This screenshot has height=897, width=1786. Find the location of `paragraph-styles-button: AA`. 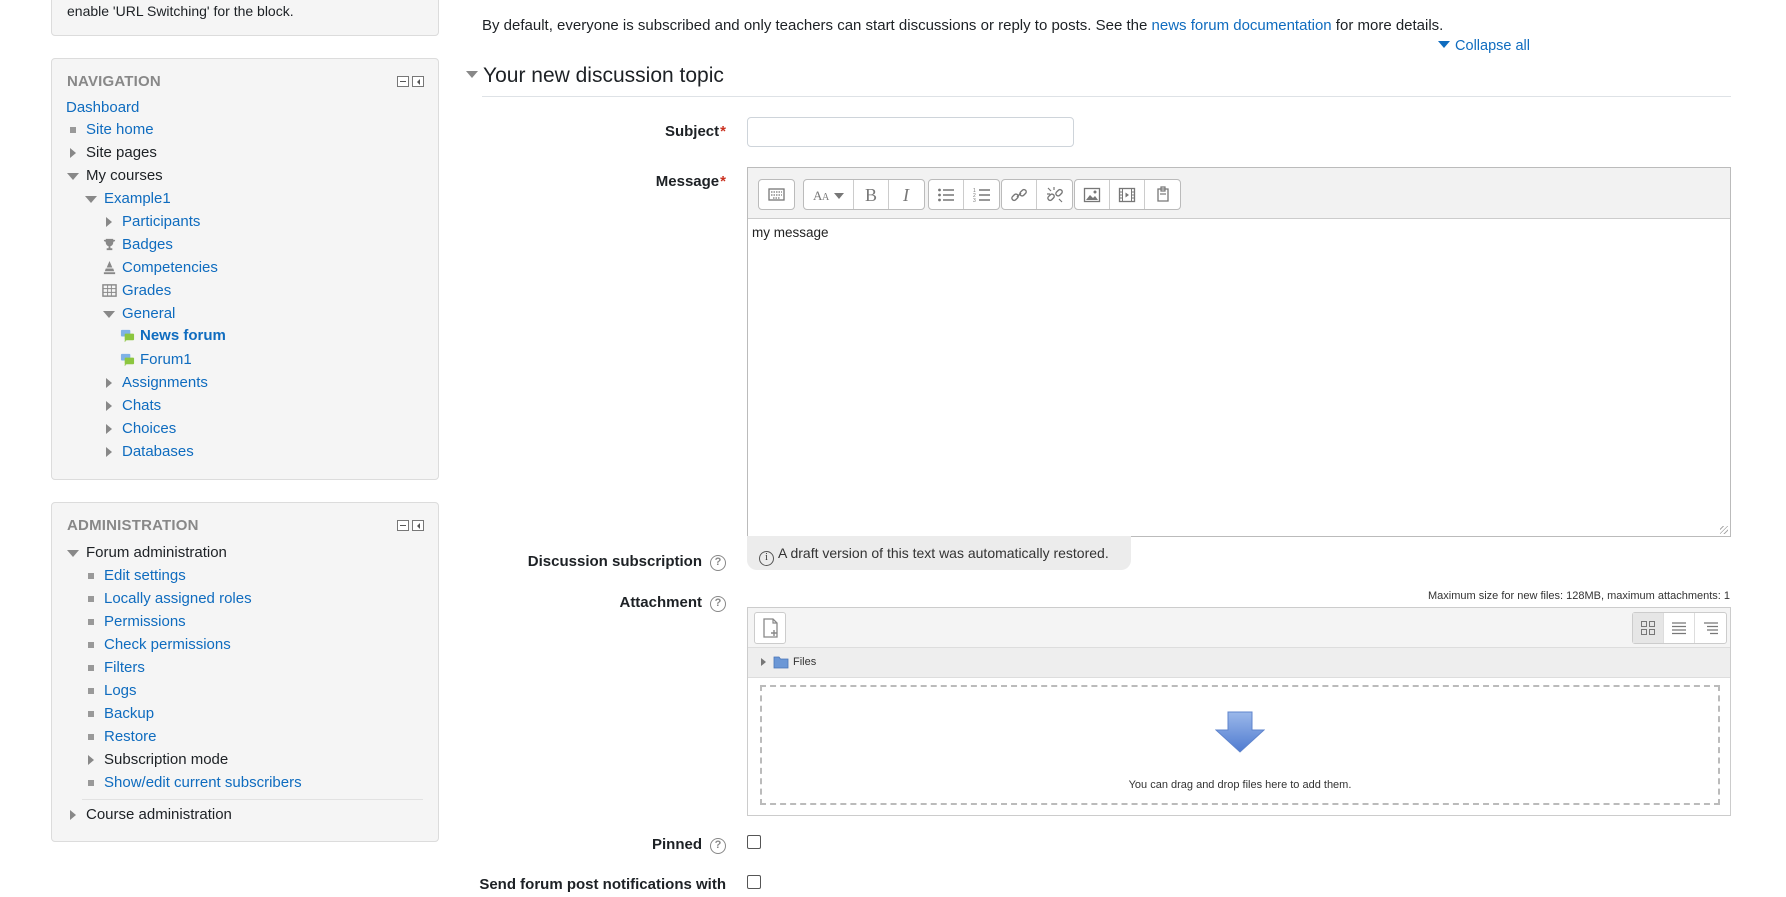

paragraph-styles-button: AA is located at coordinates (829, 194).